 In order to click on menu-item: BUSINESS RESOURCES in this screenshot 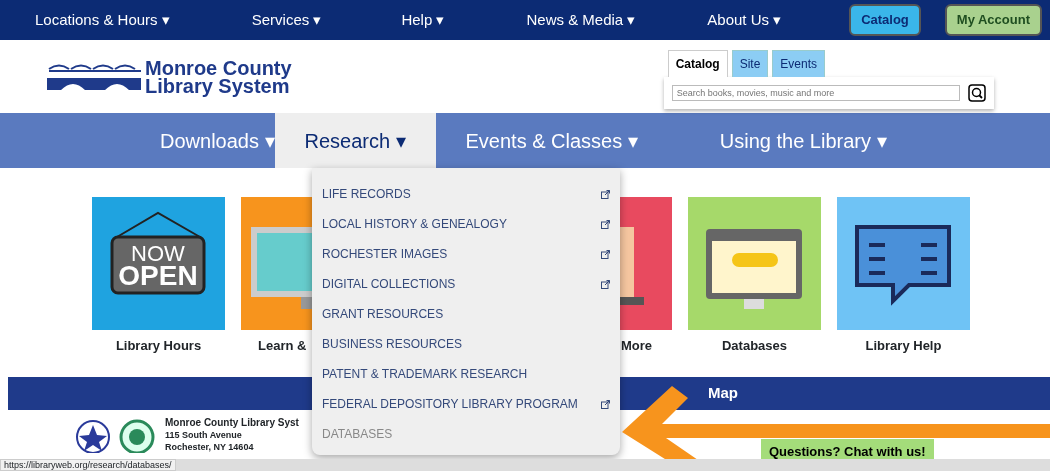, I will do `click(466, 344)`.